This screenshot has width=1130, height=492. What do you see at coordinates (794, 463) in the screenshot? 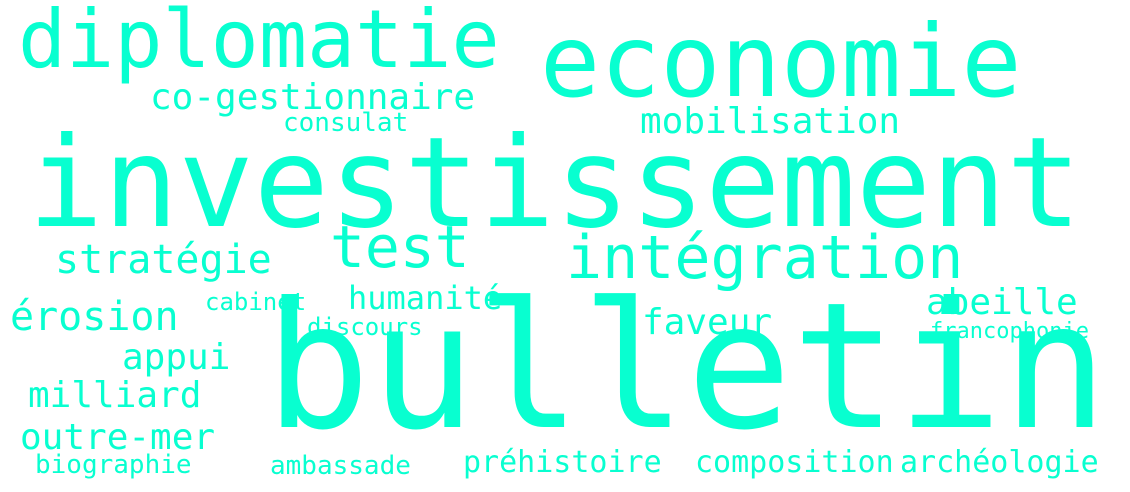
I see `word-composition: composition` at bounding box center [794, 463].